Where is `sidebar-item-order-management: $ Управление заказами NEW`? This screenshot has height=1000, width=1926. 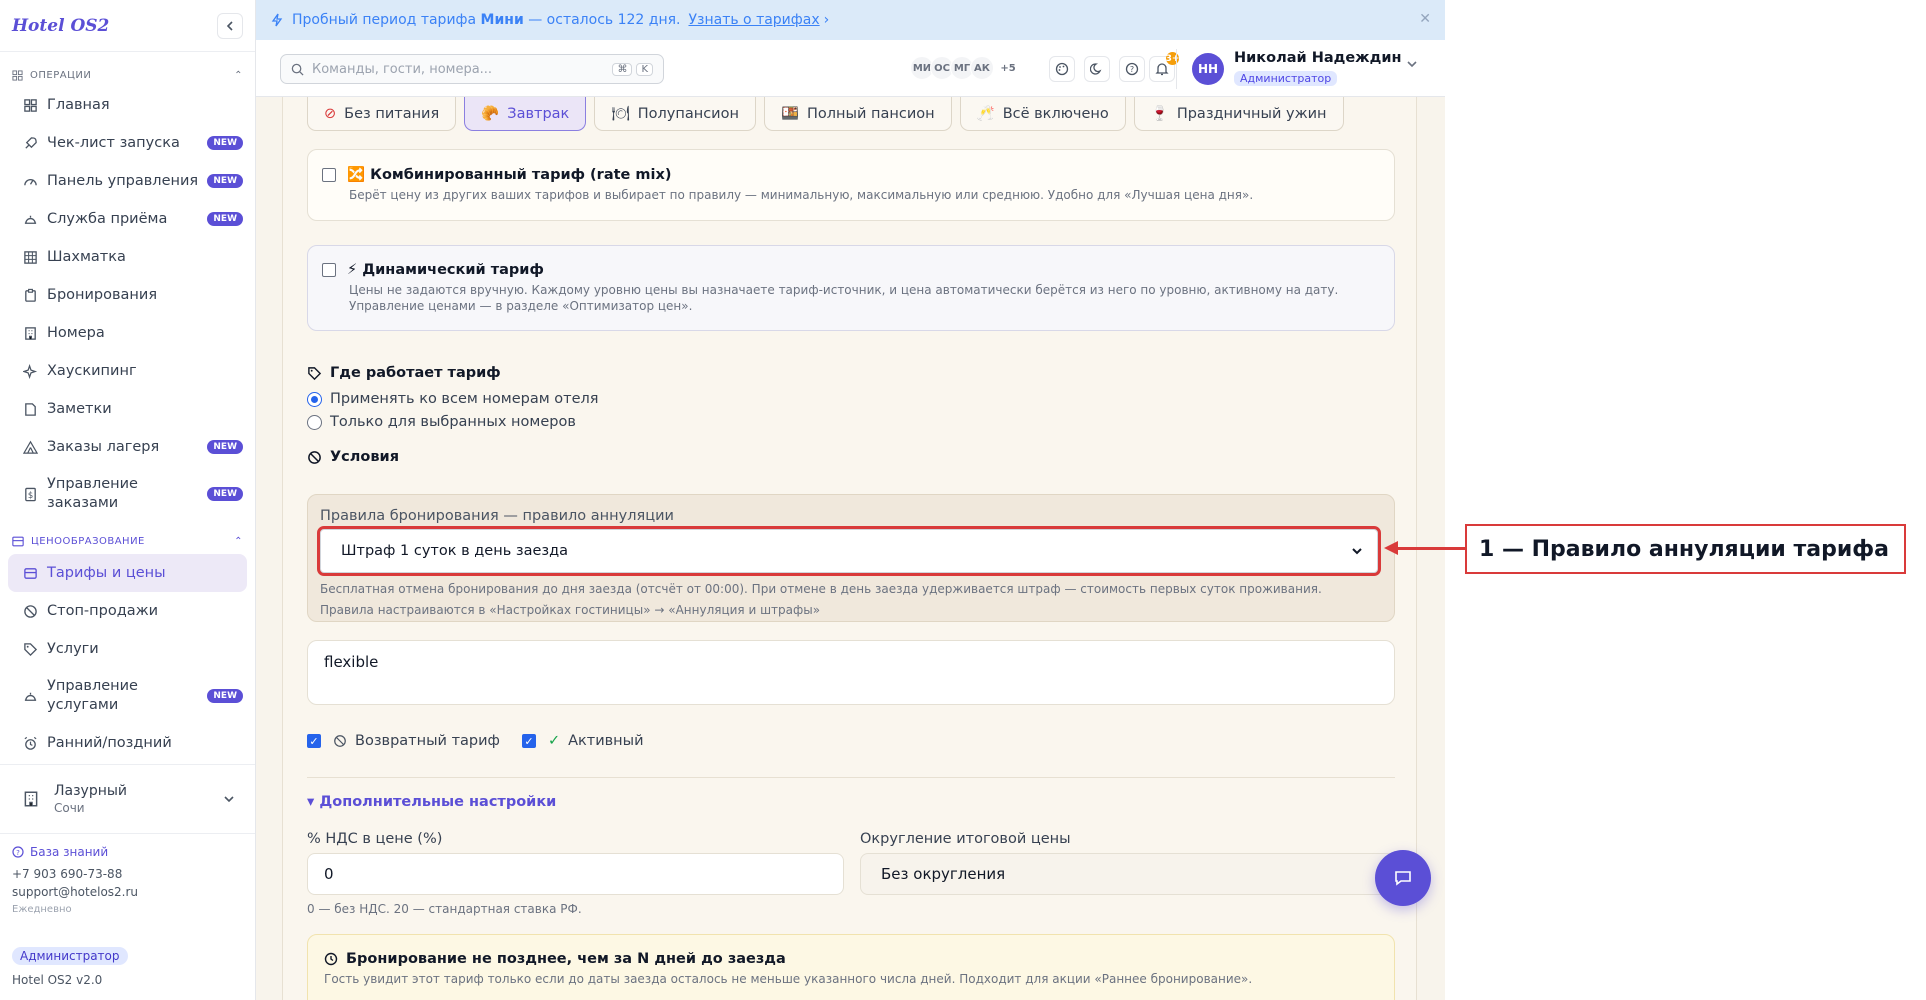
sidebar-item-order-management: $ Управление заказами NEW is located at coordinates (127, 494).